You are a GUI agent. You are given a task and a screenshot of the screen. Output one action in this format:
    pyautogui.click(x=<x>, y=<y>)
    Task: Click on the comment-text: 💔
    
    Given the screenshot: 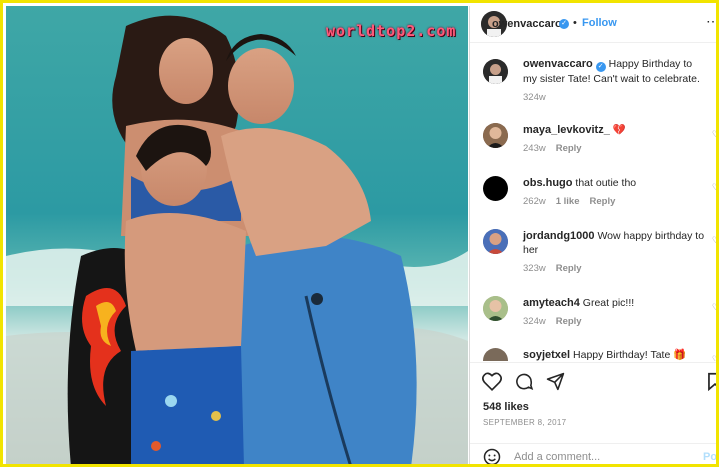 What is the action you would take?
    pyautogui.click(x=619, y=130)
    